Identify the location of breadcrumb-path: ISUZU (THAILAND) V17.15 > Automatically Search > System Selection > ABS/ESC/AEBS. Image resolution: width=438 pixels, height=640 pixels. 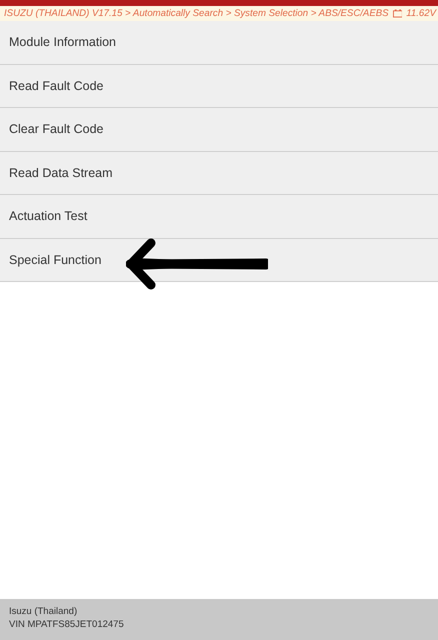
(196, 13).